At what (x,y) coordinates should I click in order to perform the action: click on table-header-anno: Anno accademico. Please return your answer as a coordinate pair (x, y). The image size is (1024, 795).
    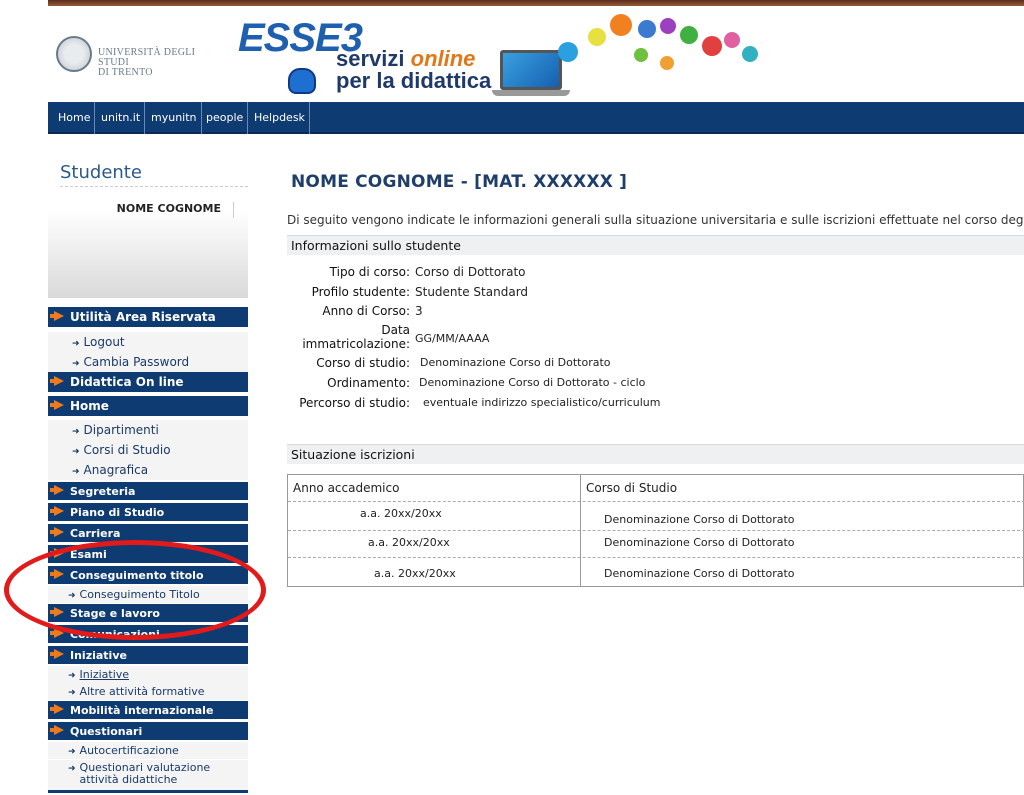
    Looking at the image, I should click on (346, 488).